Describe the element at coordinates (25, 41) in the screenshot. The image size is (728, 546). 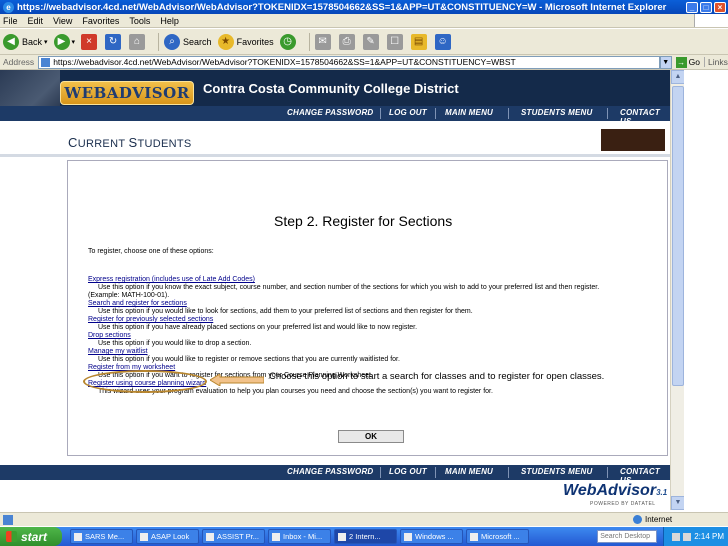
I see `back-button: ◀ Back ▾` at that location.